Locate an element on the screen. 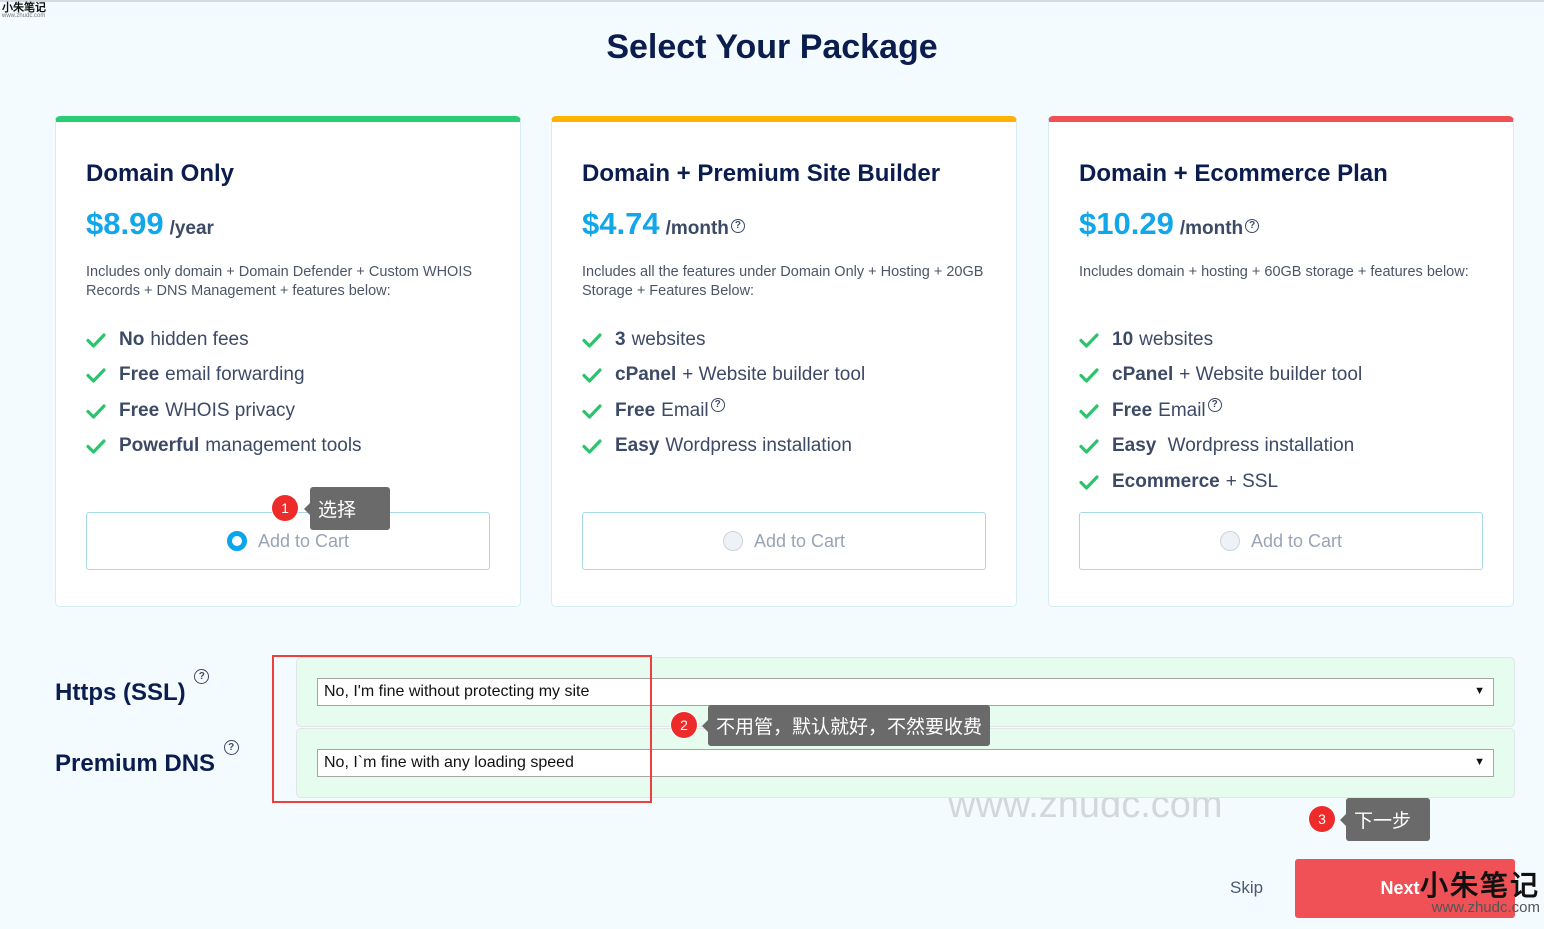  feature-text: hidden fees is located at coordinates (199, 339).